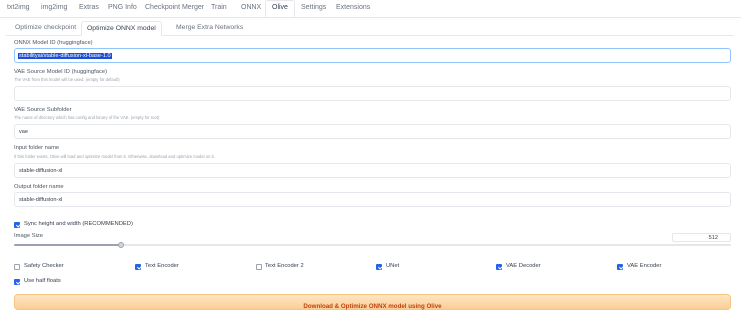  What do you see at coordinates (45, 27) in the screenshot?
I see `tab-optimize-checkpoint: Optimize checkpoint` at bounding box center [45, 27].